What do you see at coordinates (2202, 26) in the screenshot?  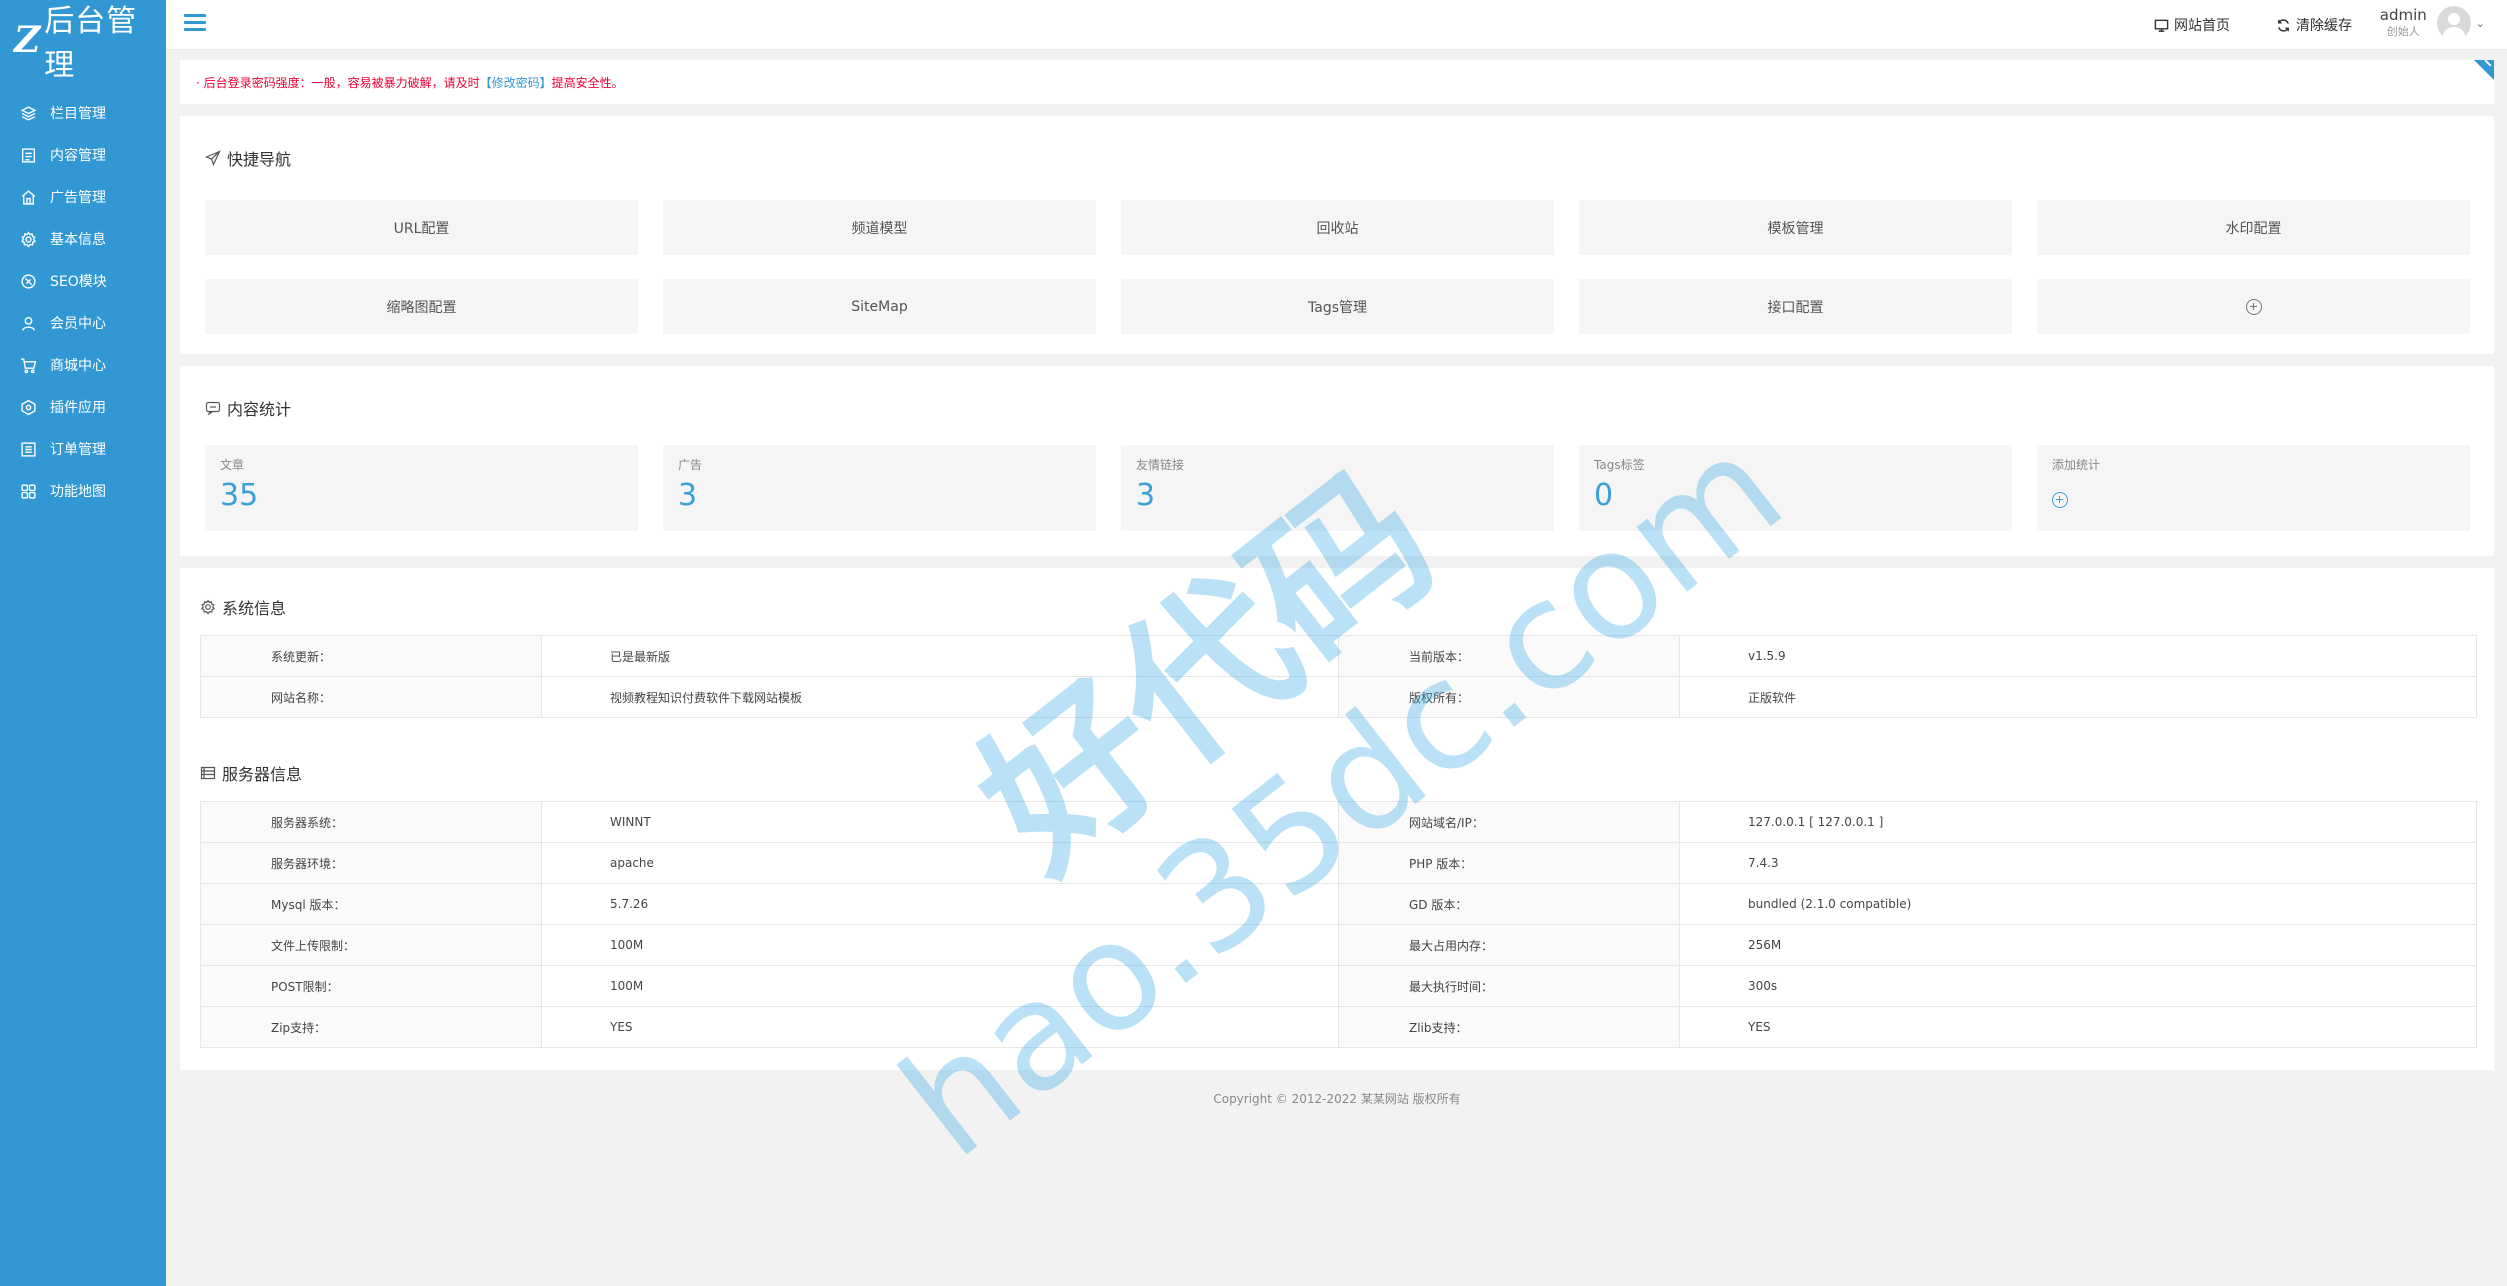 I see `site-home-label: 网站首页` at bounding box center [2202, 26].